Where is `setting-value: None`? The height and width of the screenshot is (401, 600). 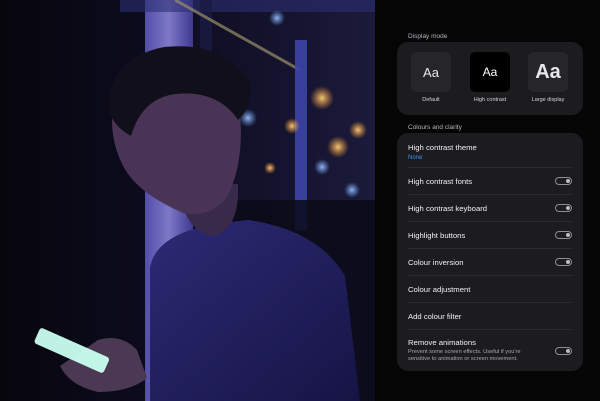
setting-value: None is located at coordinates (415, 158).